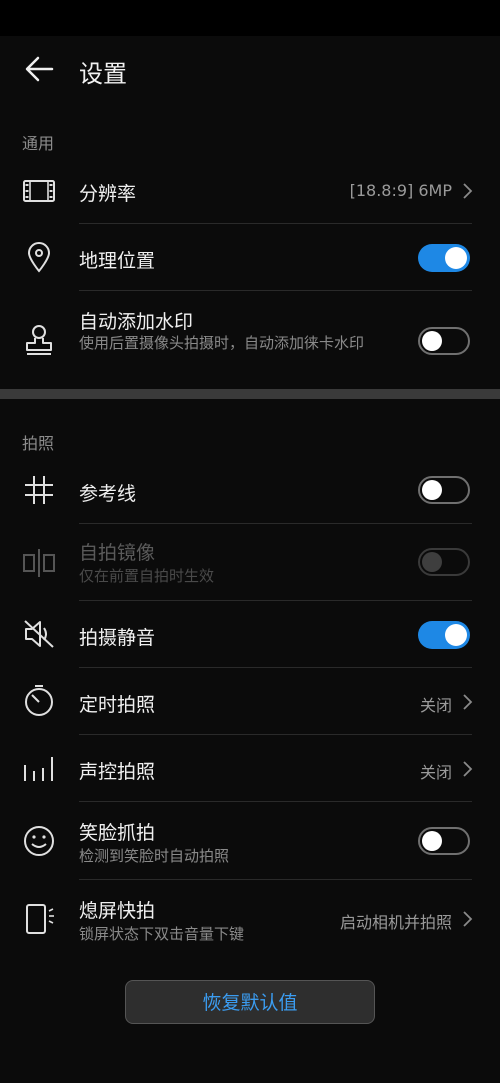  Describe the element at coordinates (108, 194) in the screenshot. I see `setting-label: 分辨率` at that location.